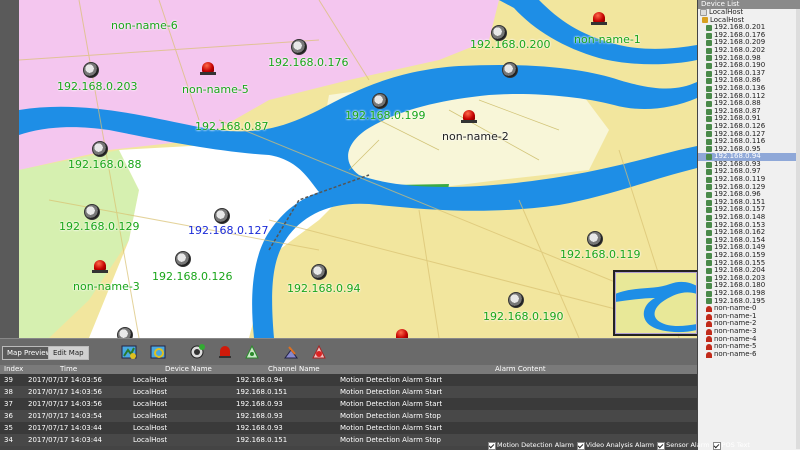 This screenshot has width=800, height=450. I want to click on map-label-camera: 192.168.0.190, so click(523, 316).